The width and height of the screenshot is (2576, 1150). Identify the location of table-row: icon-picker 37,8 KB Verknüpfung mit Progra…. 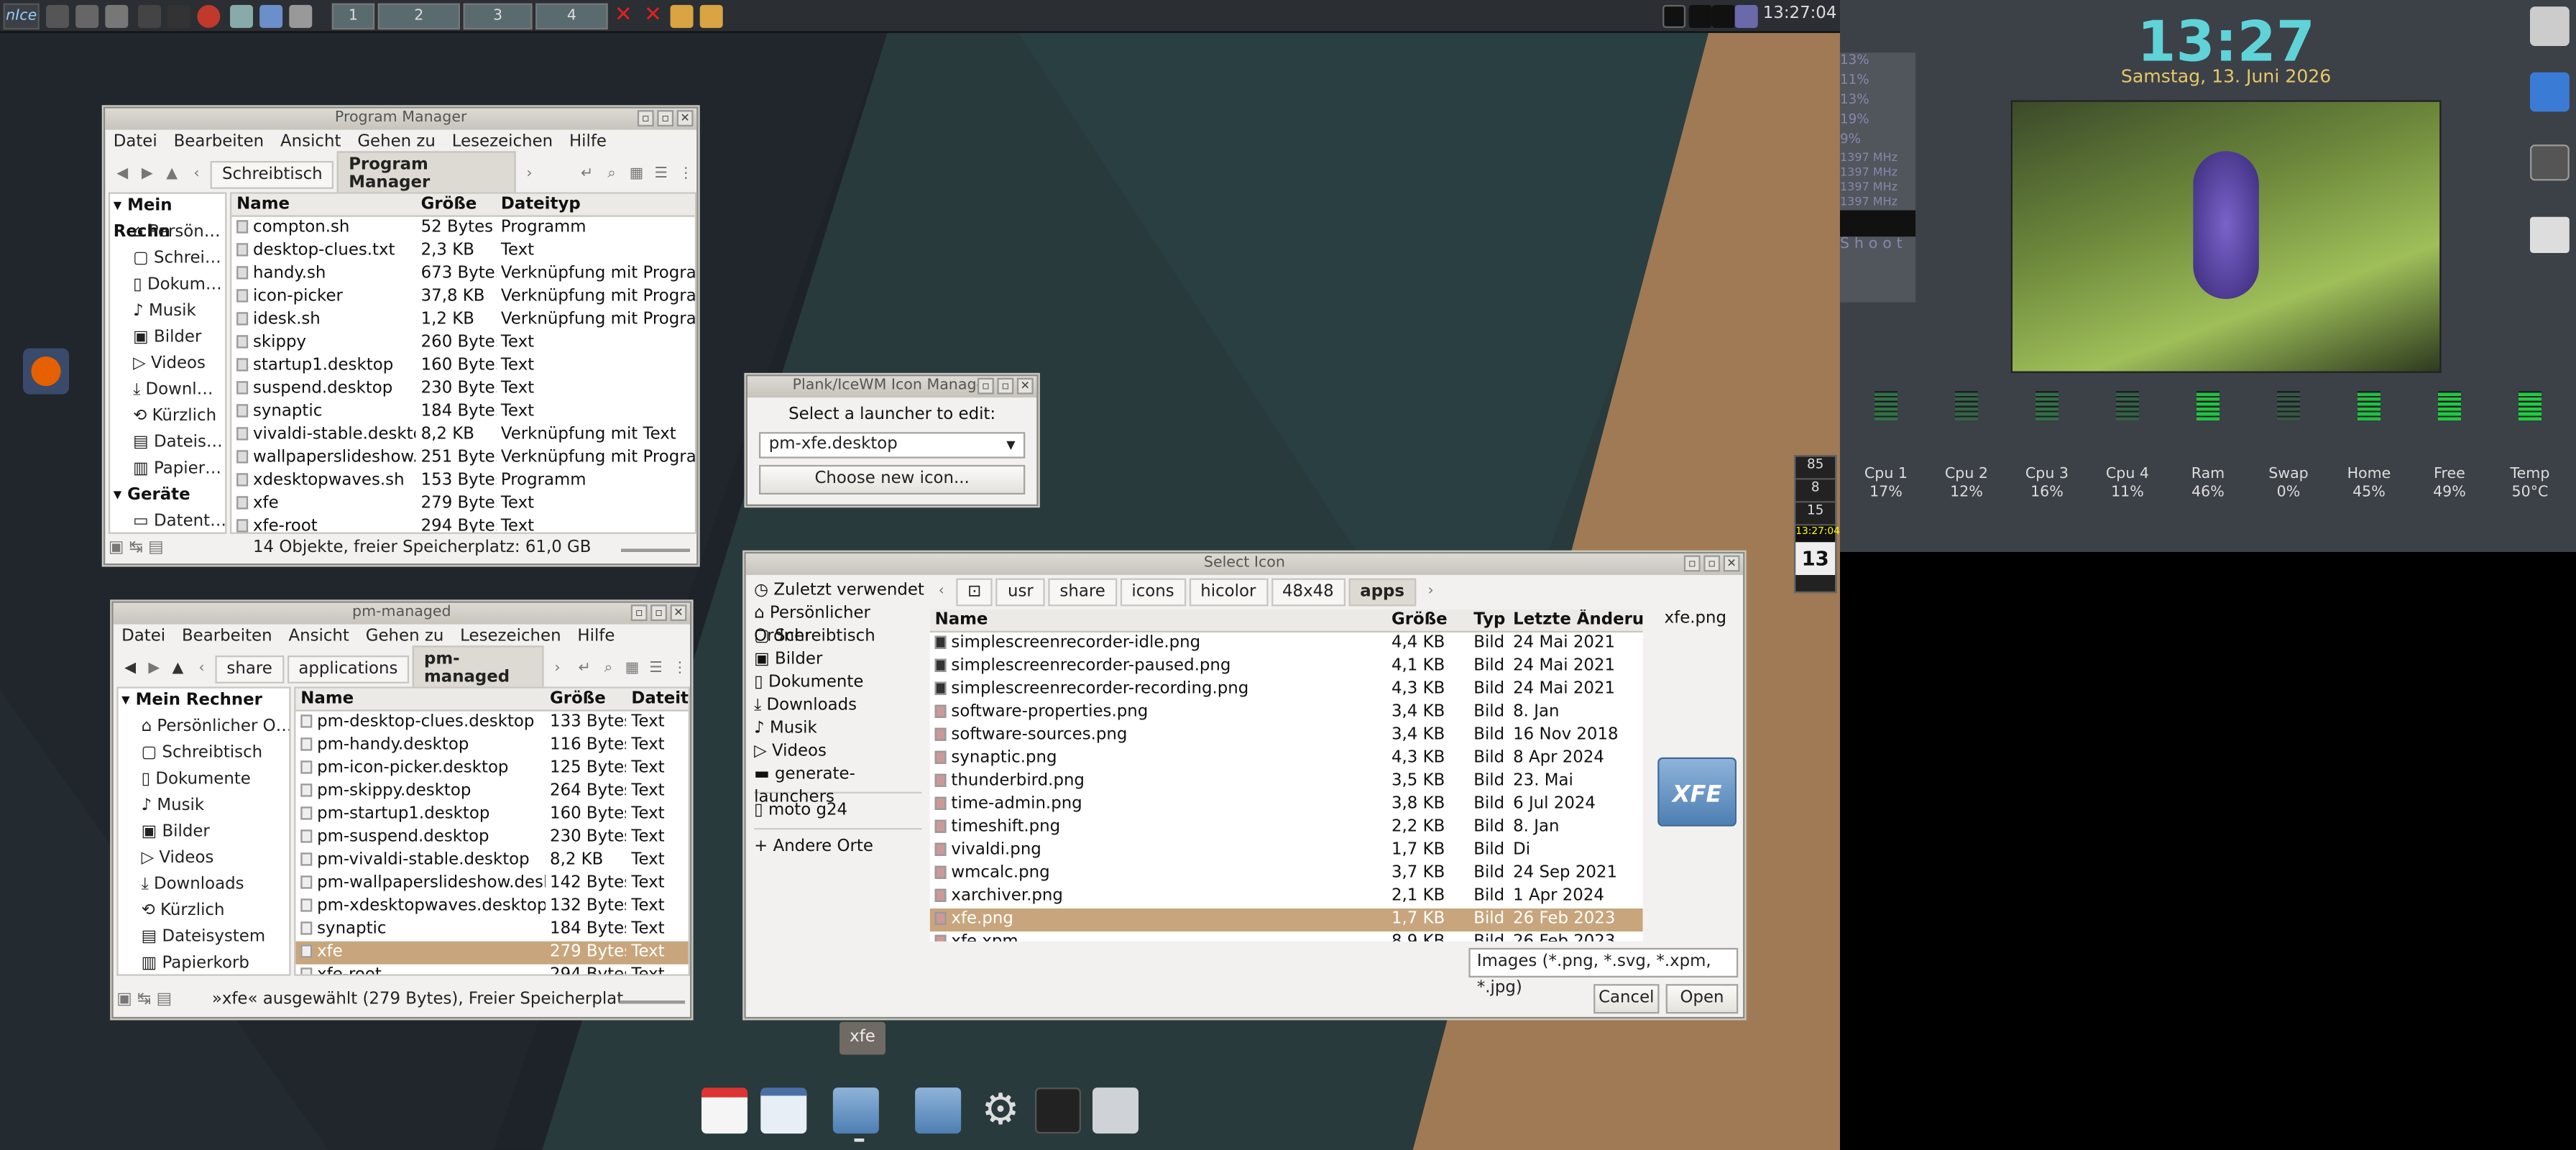
(463, 297).